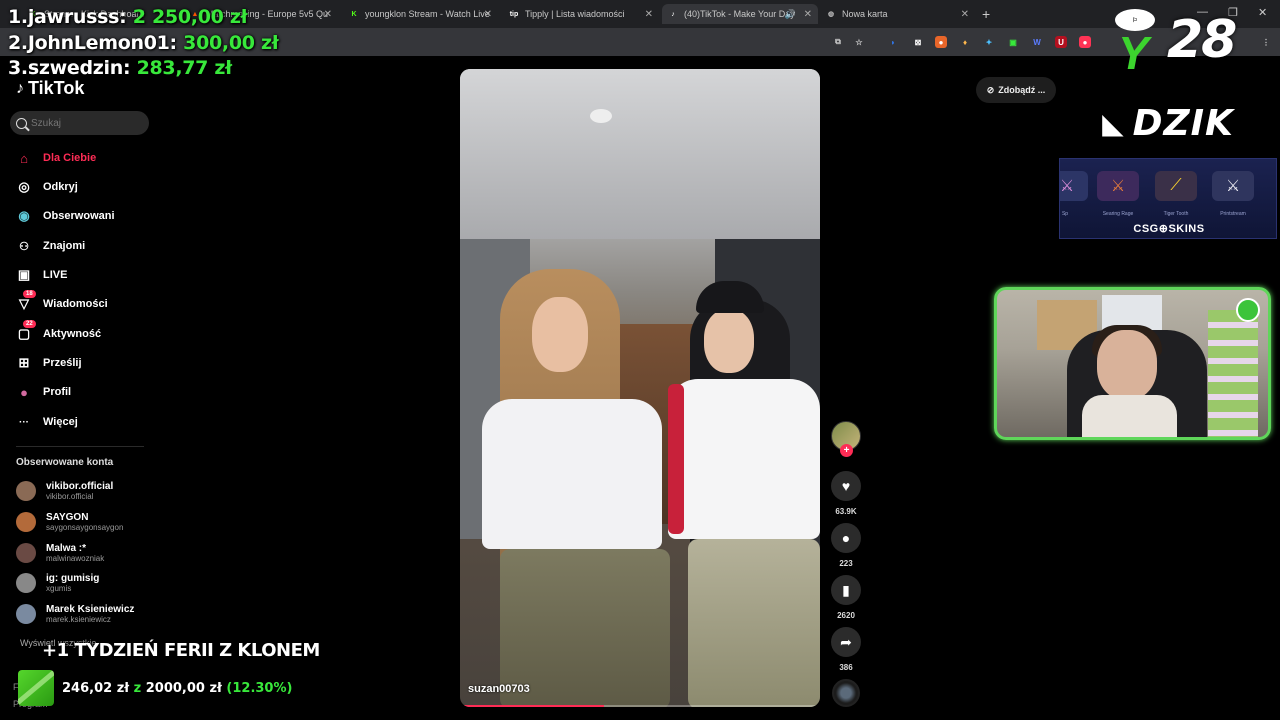  I want to click on home-icon: ⌂, so click(24, 158).